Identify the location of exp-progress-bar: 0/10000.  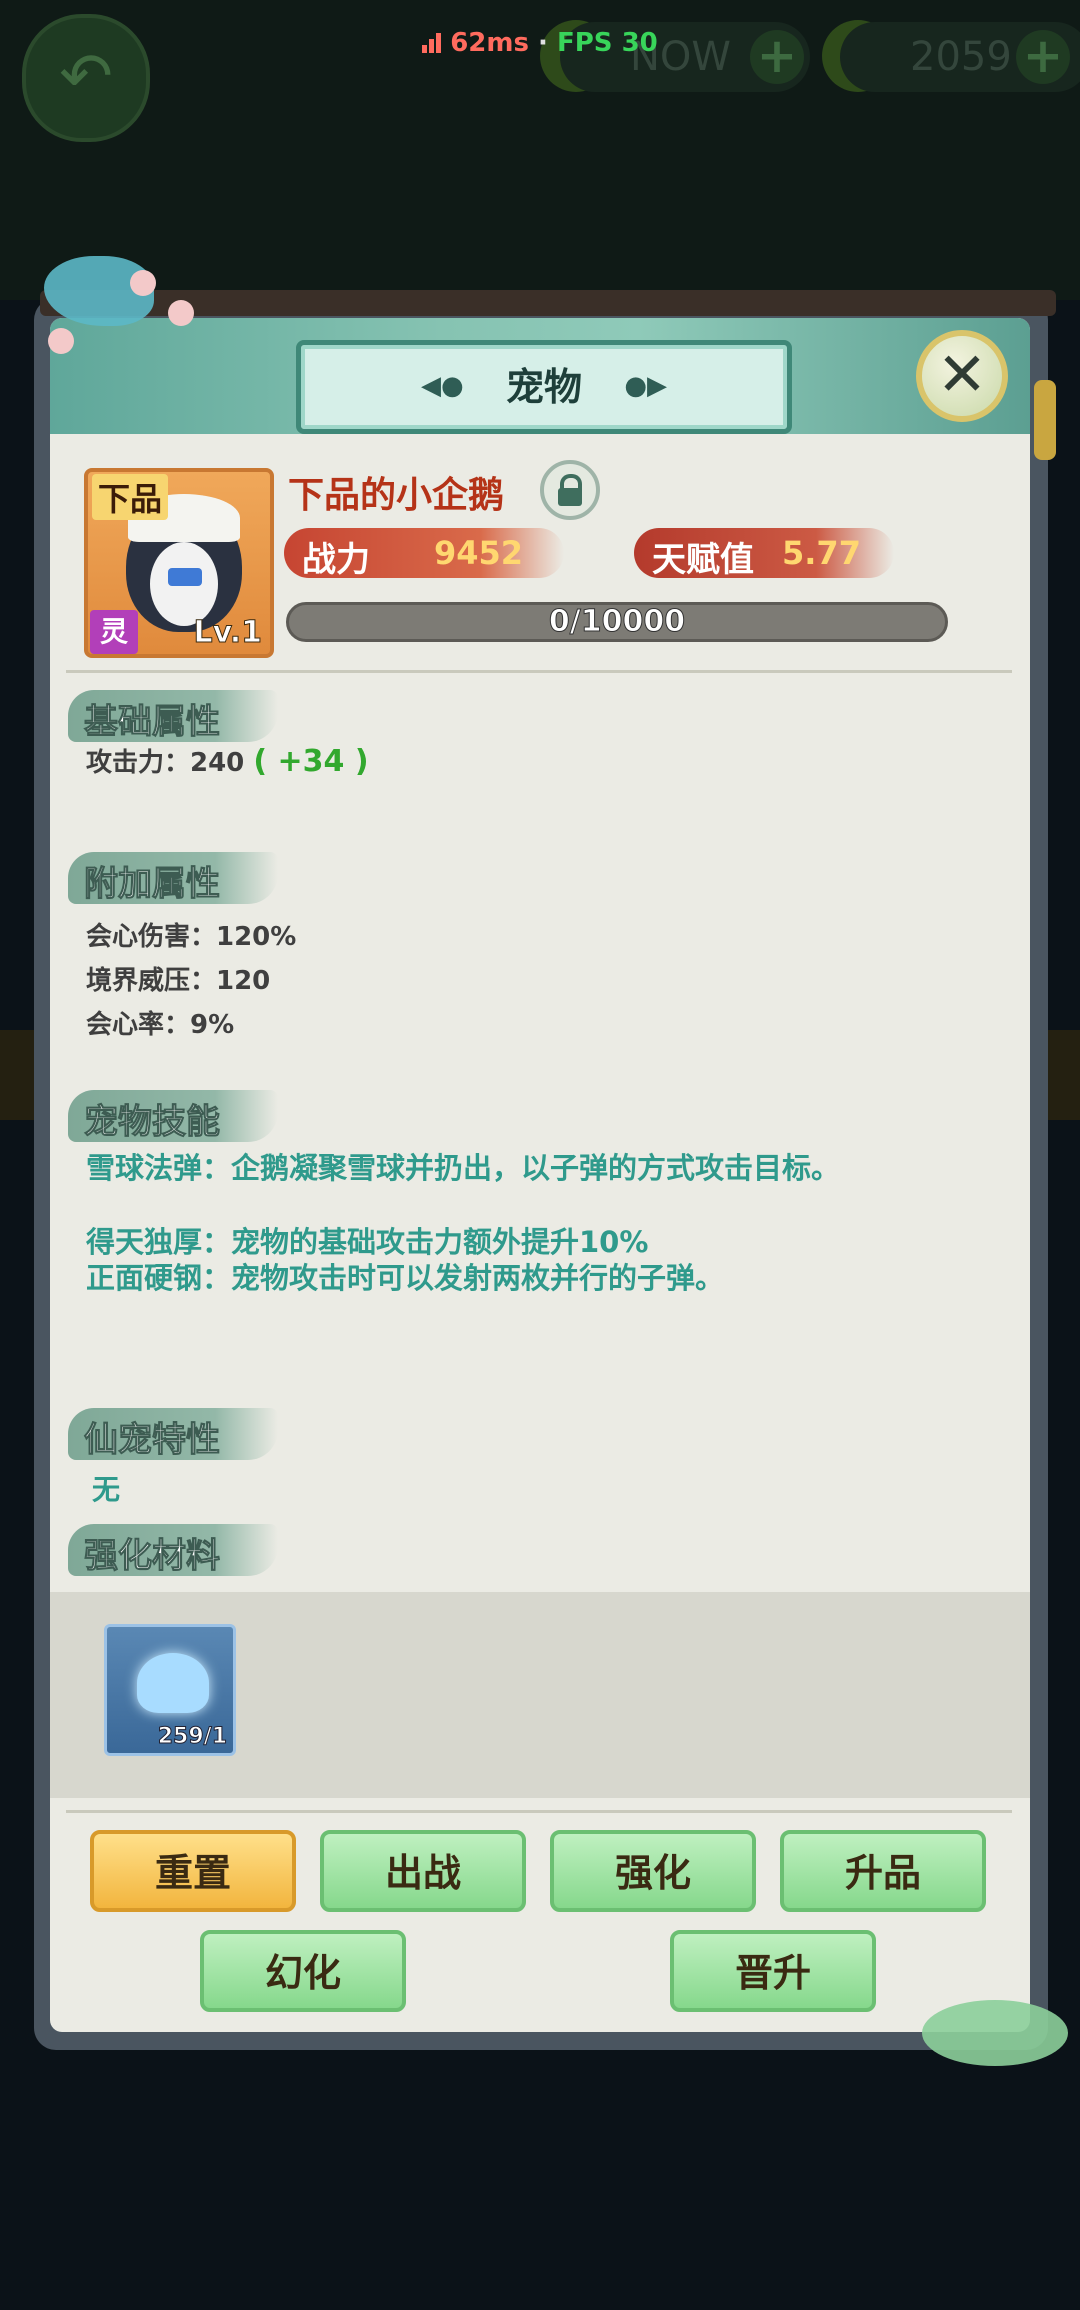
(617, 622).